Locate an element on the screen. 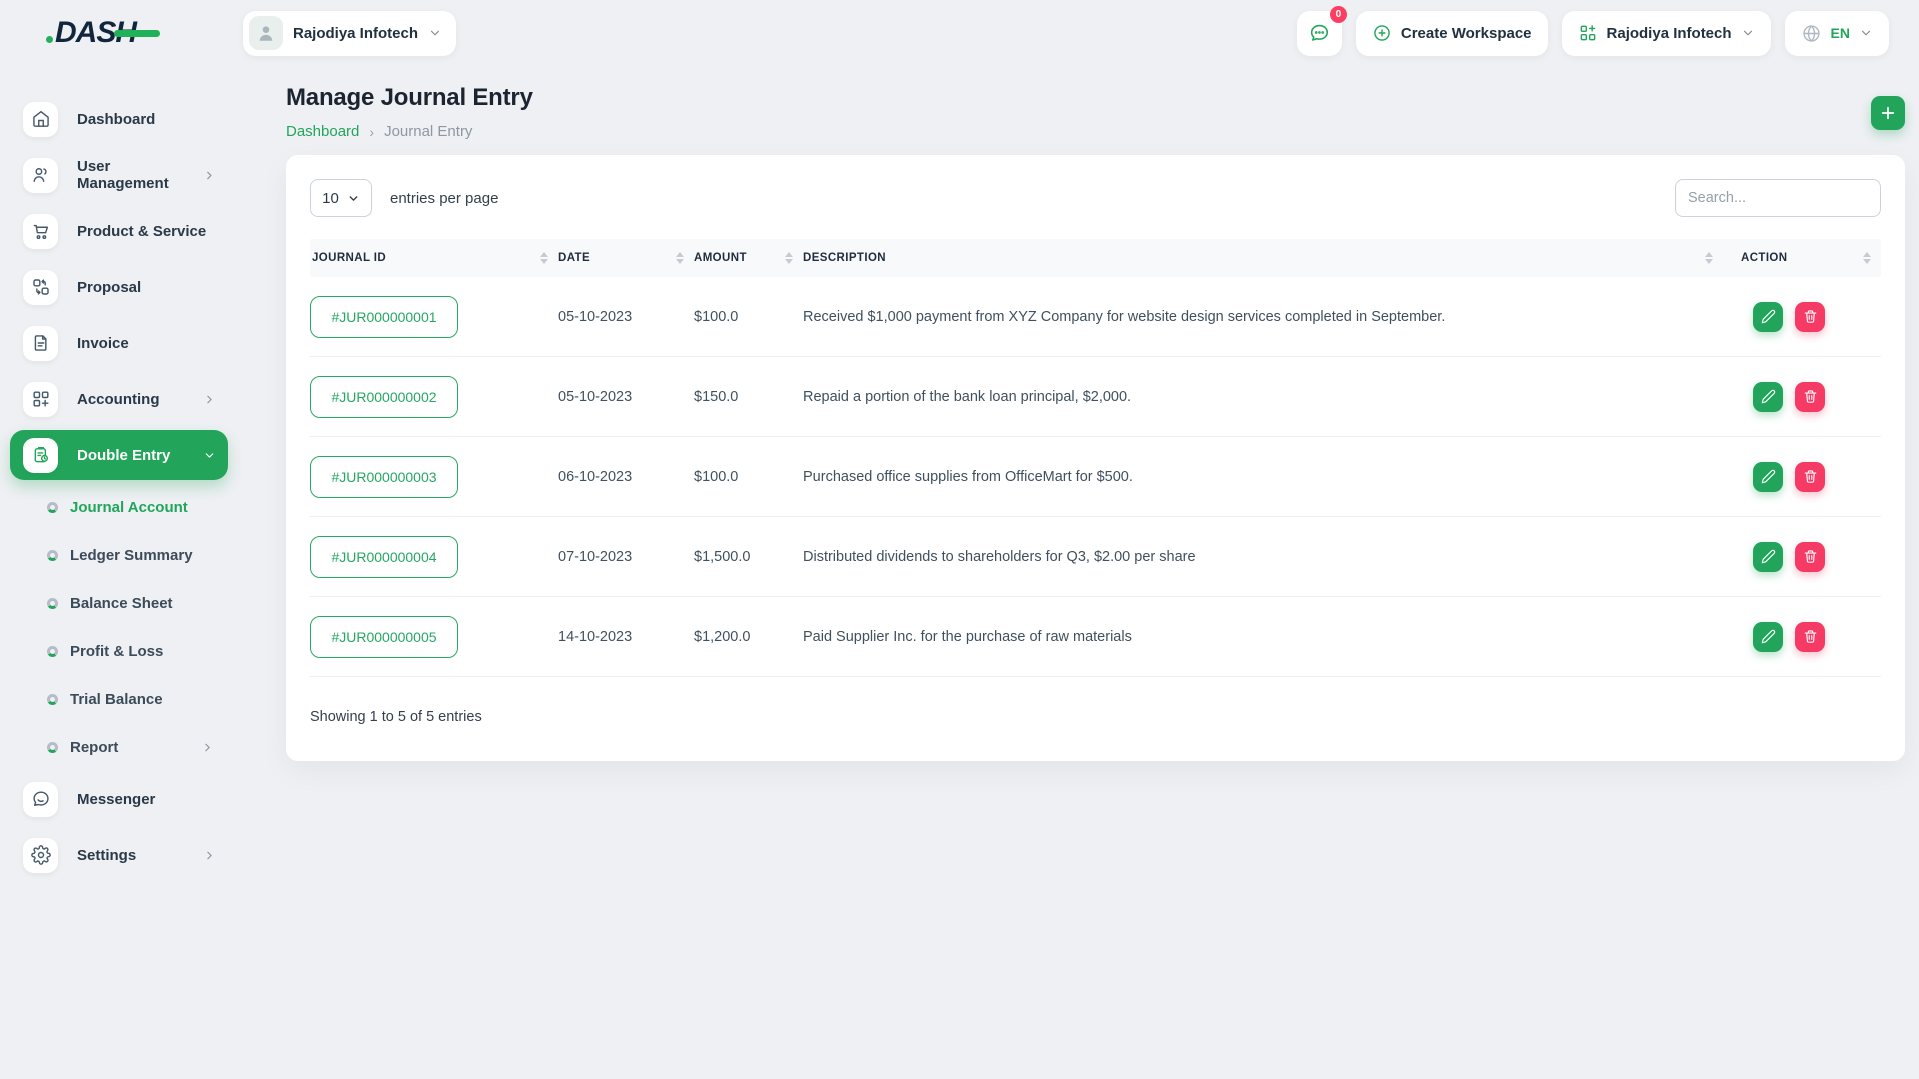  language-label: EN is located at coordinates (1840, 33).